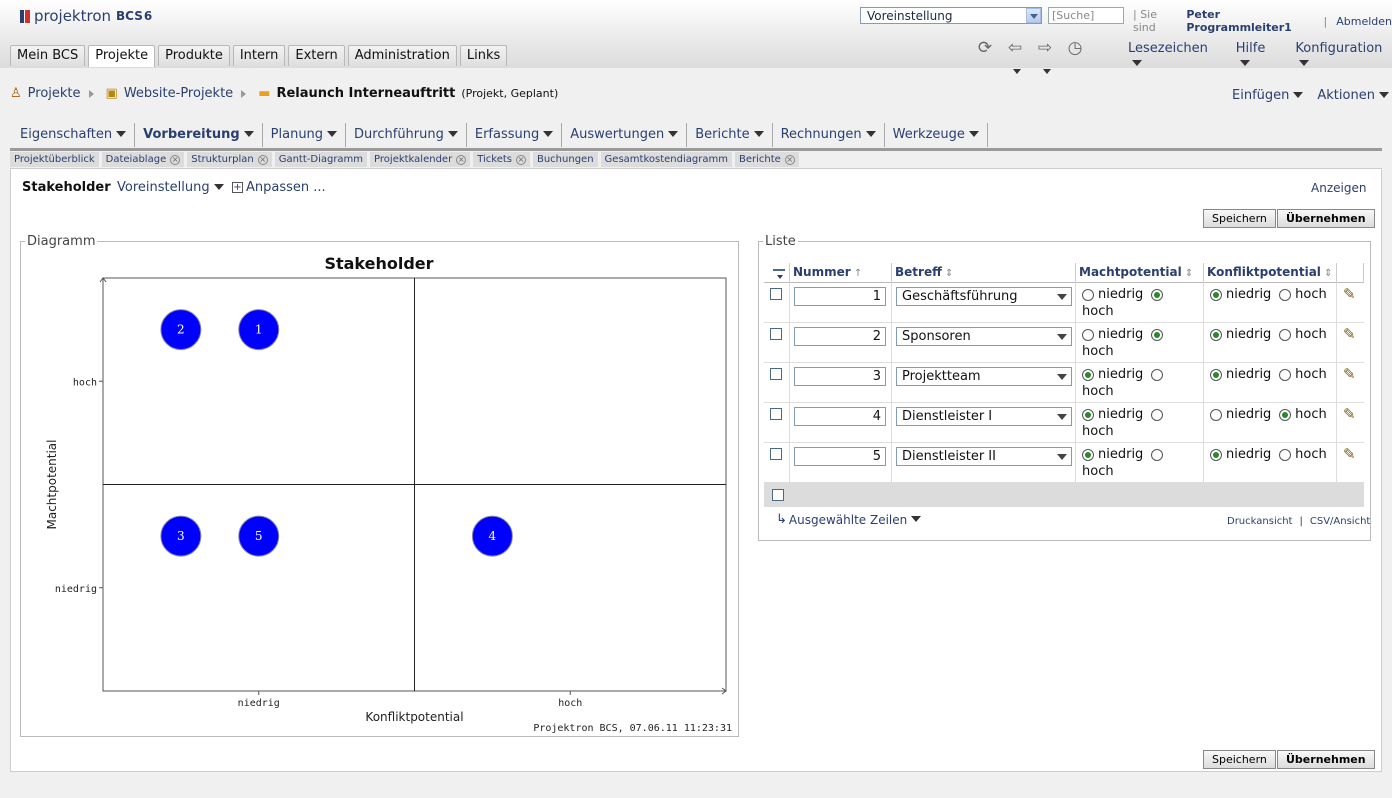 This screenshot has width=1392, height=798. What do you see at coordinates (1075, 48) in the screenshot?
I see `history-clear-icon: ◷` at bounding box center [1075, 48].